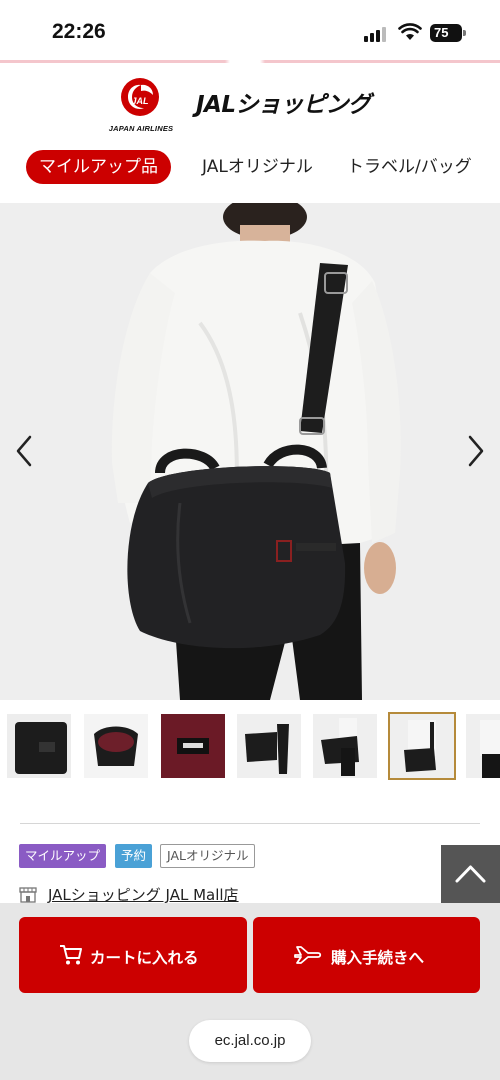  What do you see at coordinates (28, 895) in the screenshot?
I see `store-icon` at bounding box center [28, 895].